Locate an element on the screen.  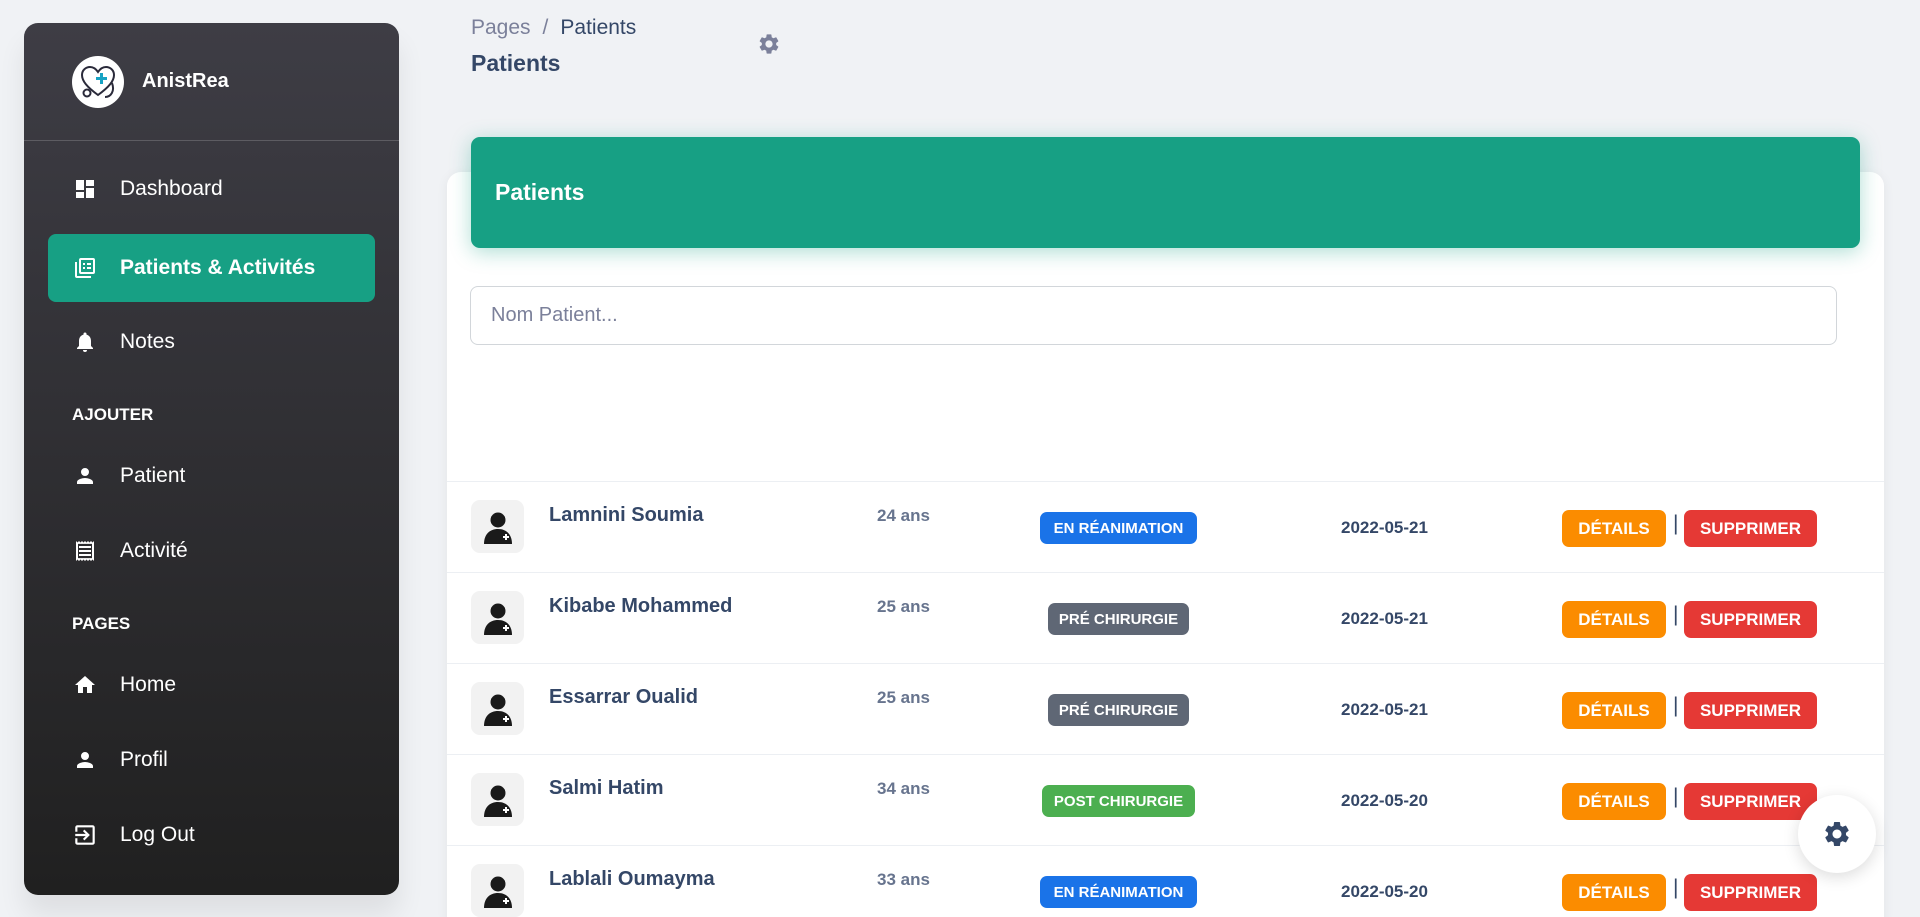
home-icon is located at coordinates (85, 685).